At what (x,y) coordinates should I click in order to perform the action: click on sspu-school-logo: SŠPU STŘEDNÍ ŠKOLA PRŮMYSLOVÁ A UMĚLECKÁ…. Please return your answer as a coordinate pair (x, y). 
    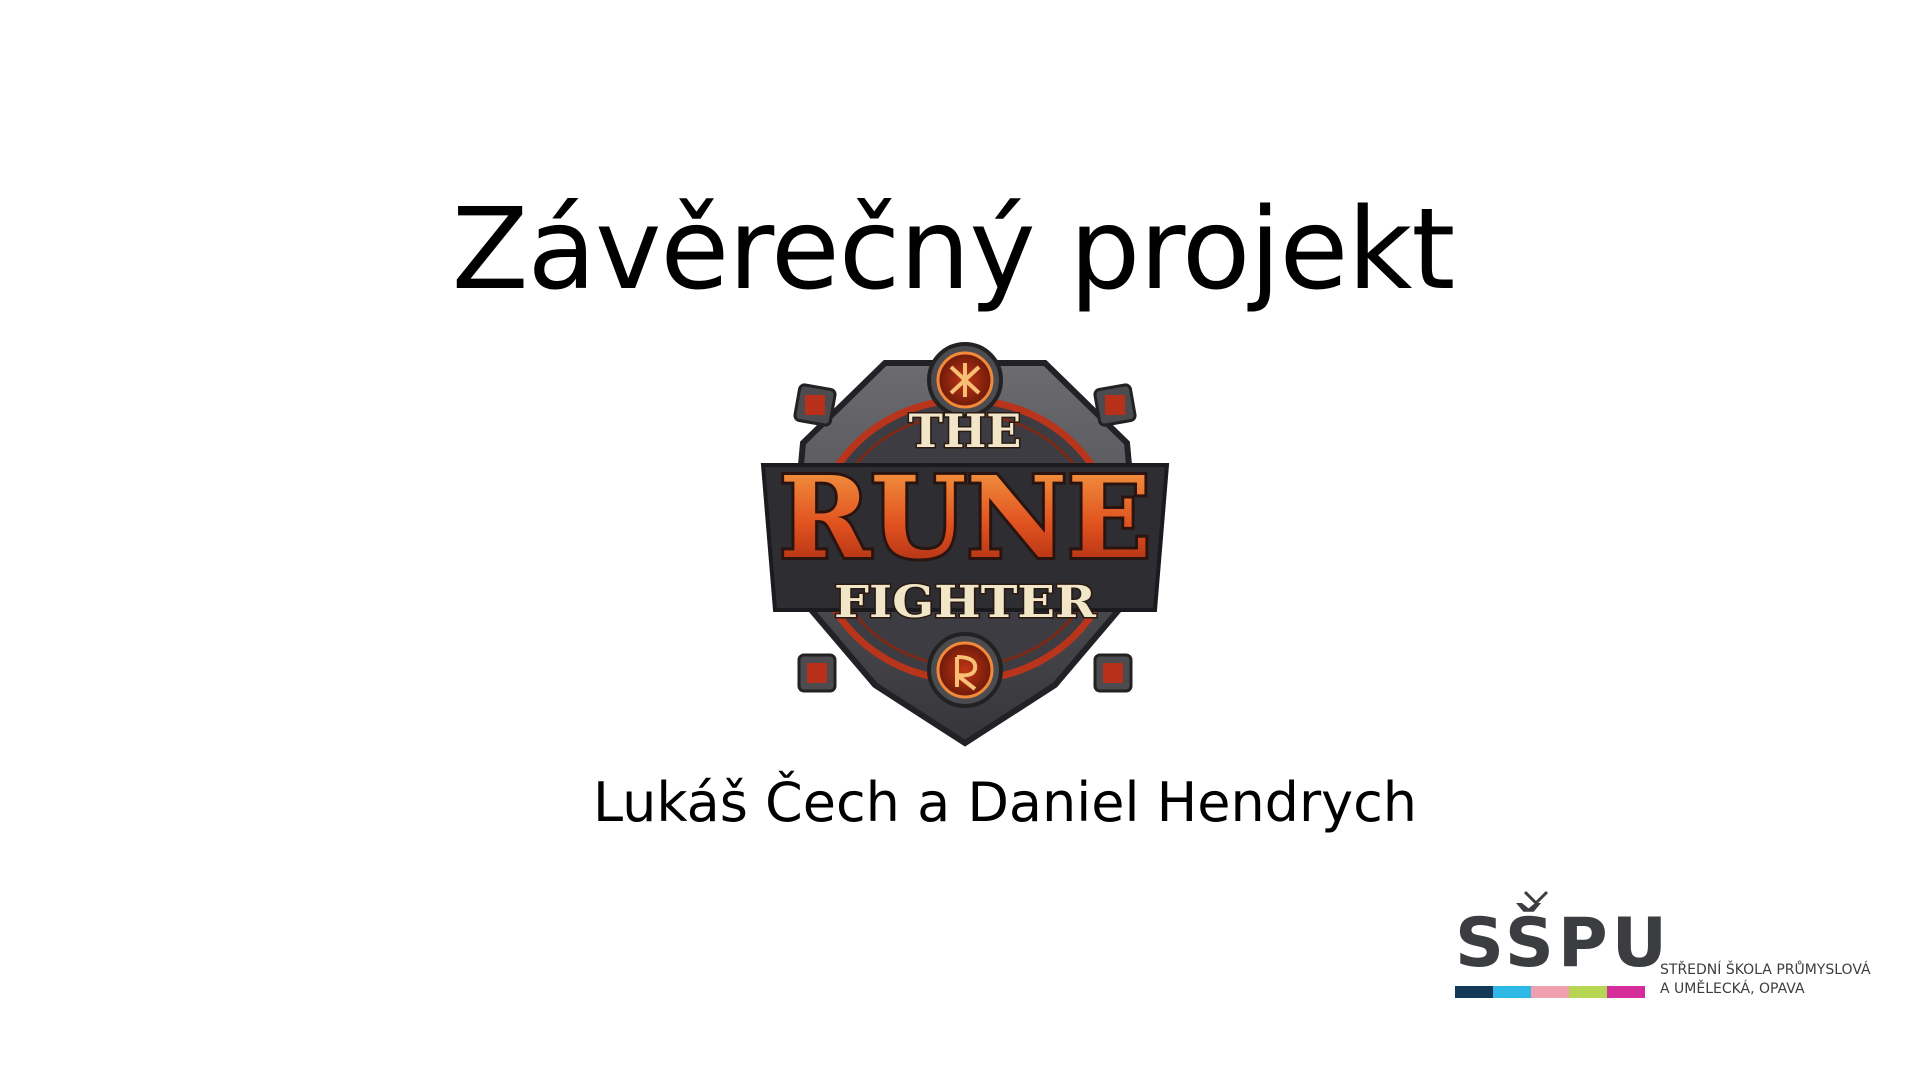
    Looking at the image, I should click on (1675, 948).